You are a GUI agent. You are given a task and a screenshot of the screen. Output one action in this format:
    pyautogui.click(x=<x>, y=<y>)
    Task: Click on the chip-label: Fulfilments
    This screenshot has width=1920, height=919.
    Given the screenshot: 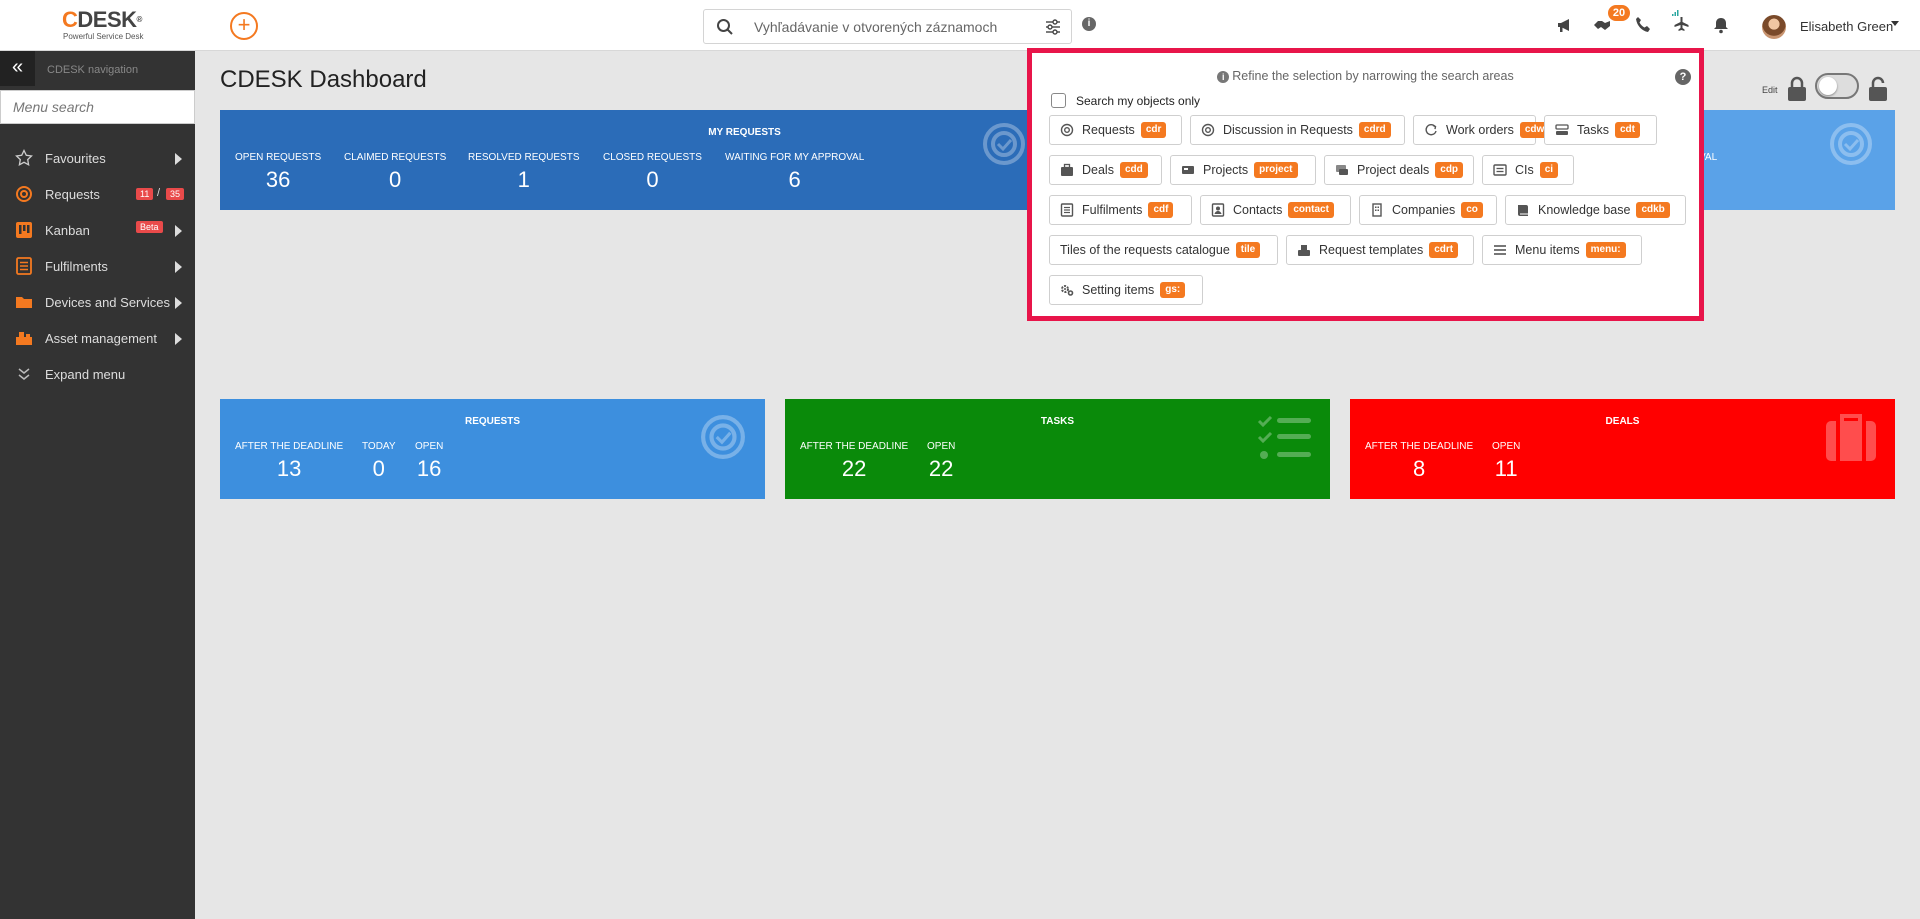 What is the action you would take?
    pyautogui.click(x=1112, y=210)
    